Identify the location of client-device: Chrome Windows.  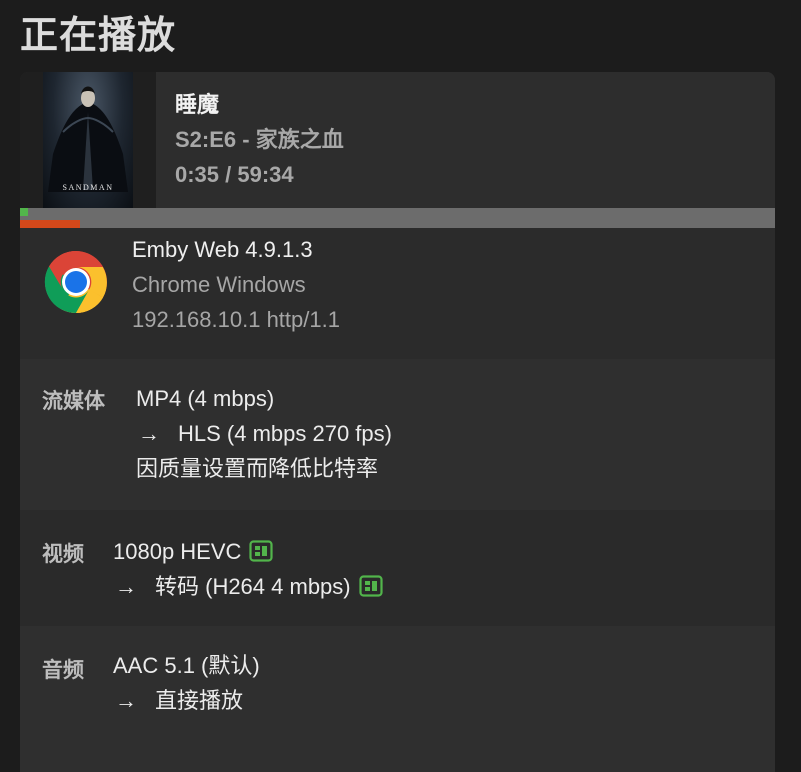
(219, 284).